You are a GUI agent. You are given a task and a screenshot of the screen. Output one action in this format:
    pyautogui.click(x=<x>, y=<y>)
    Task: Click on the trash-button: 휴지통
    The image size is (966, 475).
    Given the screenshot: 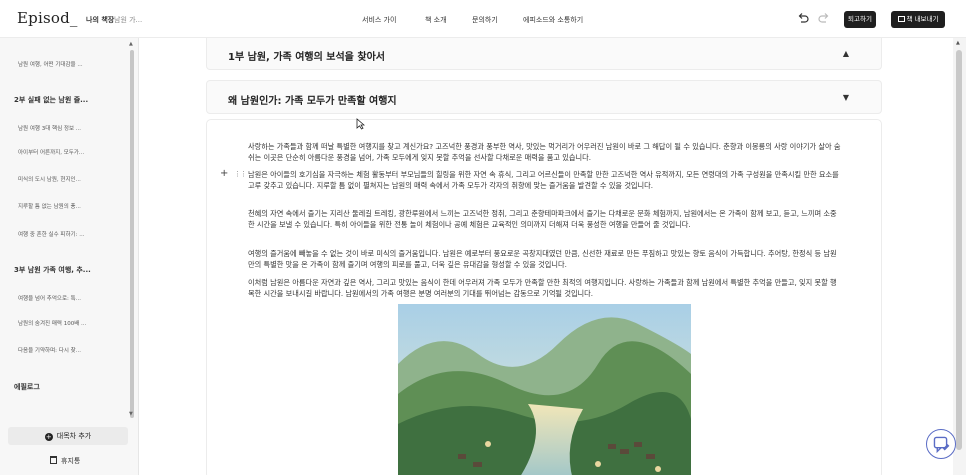 What is the action you would take?
    pyautogui.click(x=65, y=461)
    